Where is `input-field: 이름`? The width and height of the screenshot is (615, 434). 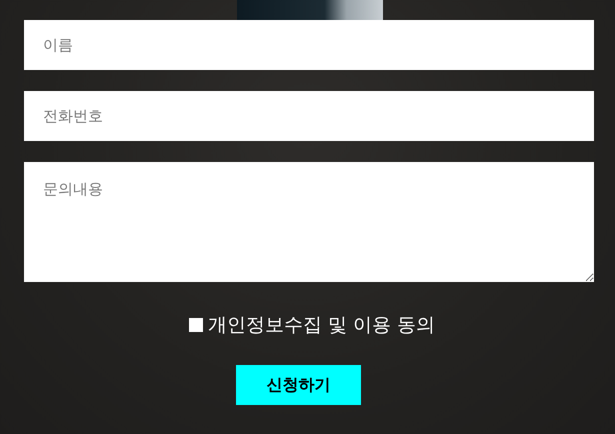
input-field: 이름 is located at coordinates (309, 45).